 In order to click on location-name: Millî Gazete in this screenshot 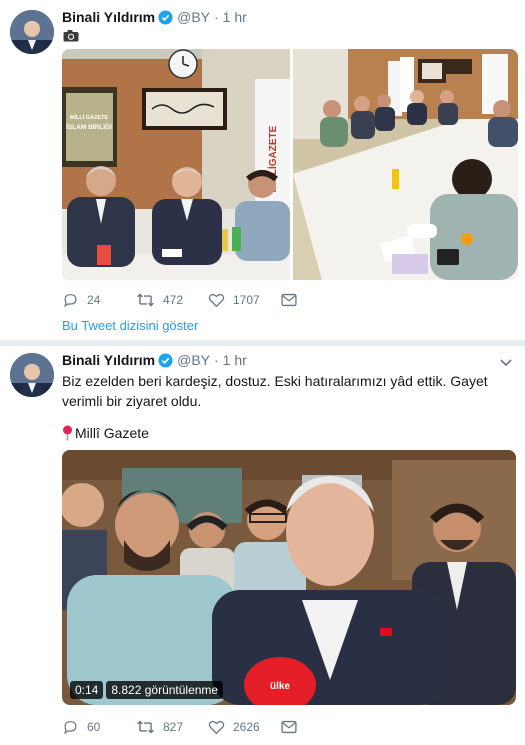, I will do `click(112, 433)`.